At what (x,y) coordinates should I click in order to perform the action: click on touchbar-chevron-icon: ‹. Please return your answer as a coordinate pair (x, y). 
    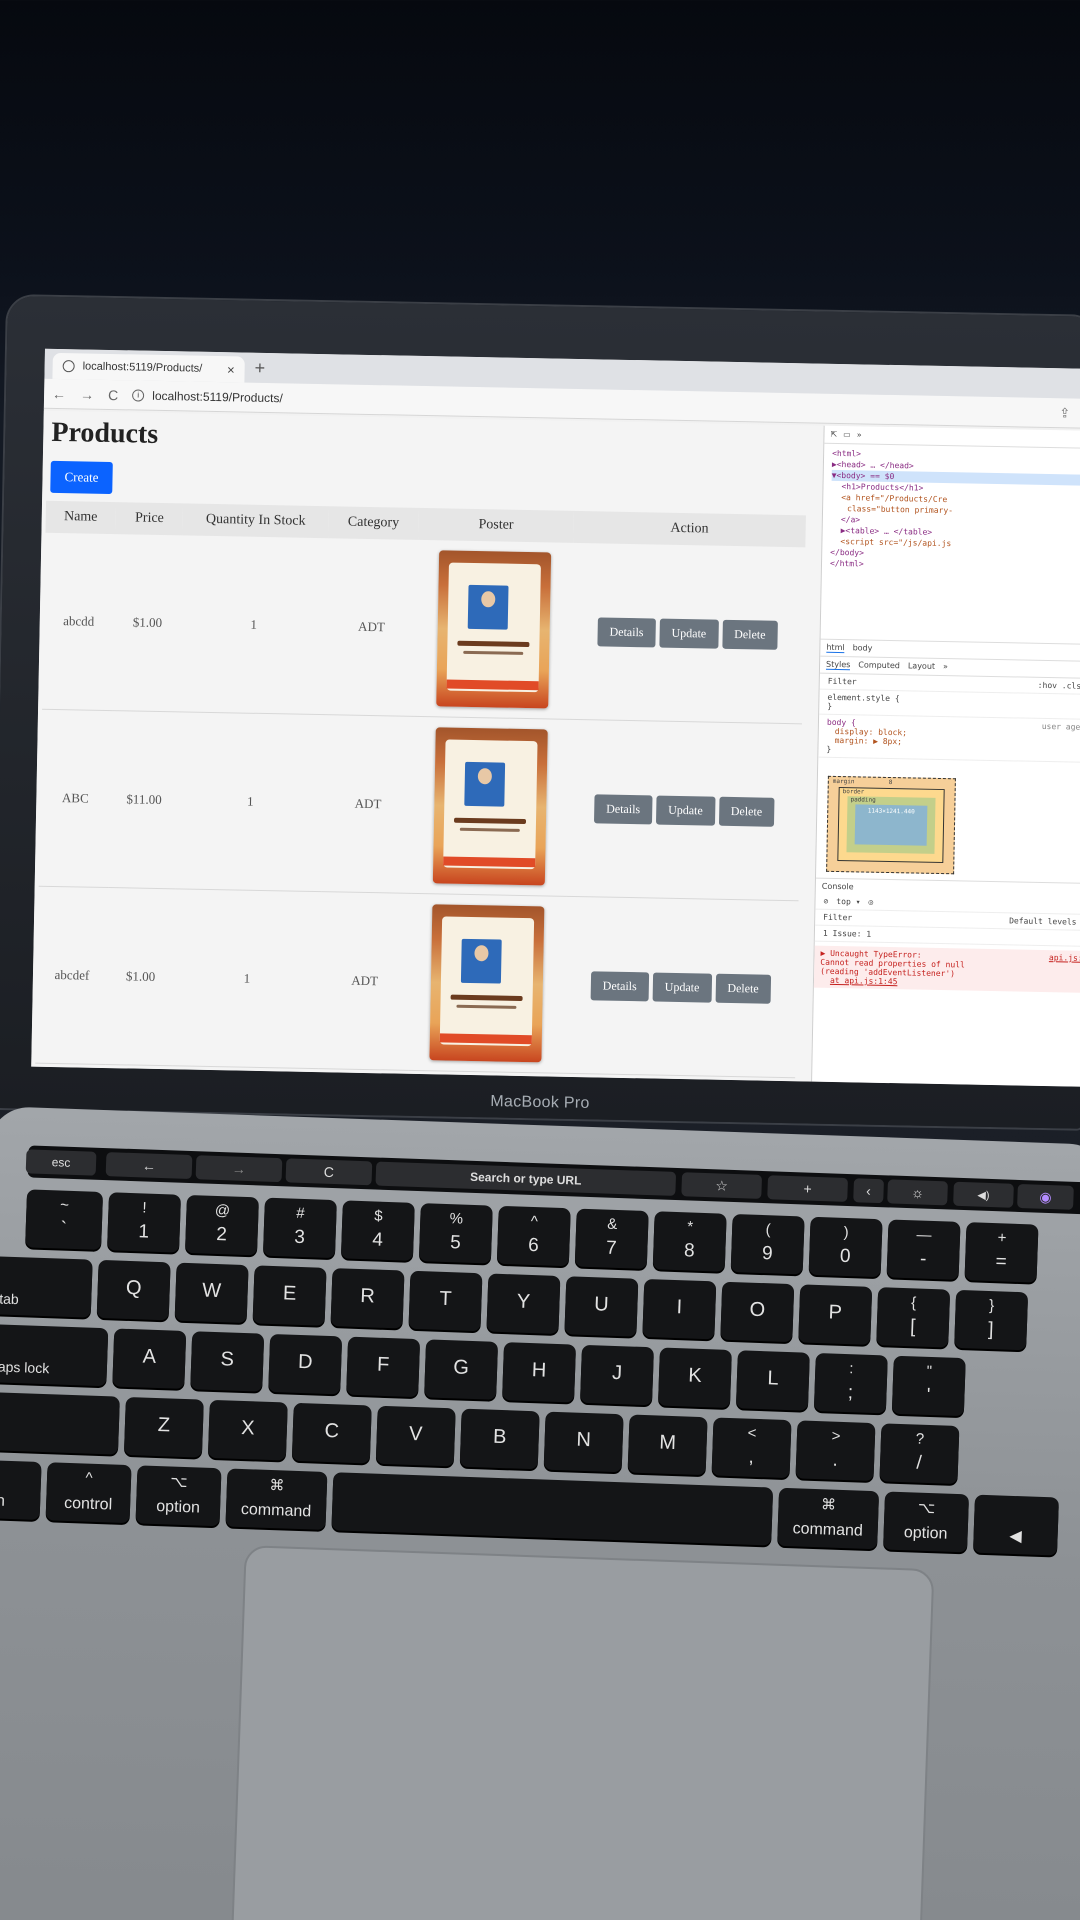
    Looking at the image, I should click on (868, 1191).